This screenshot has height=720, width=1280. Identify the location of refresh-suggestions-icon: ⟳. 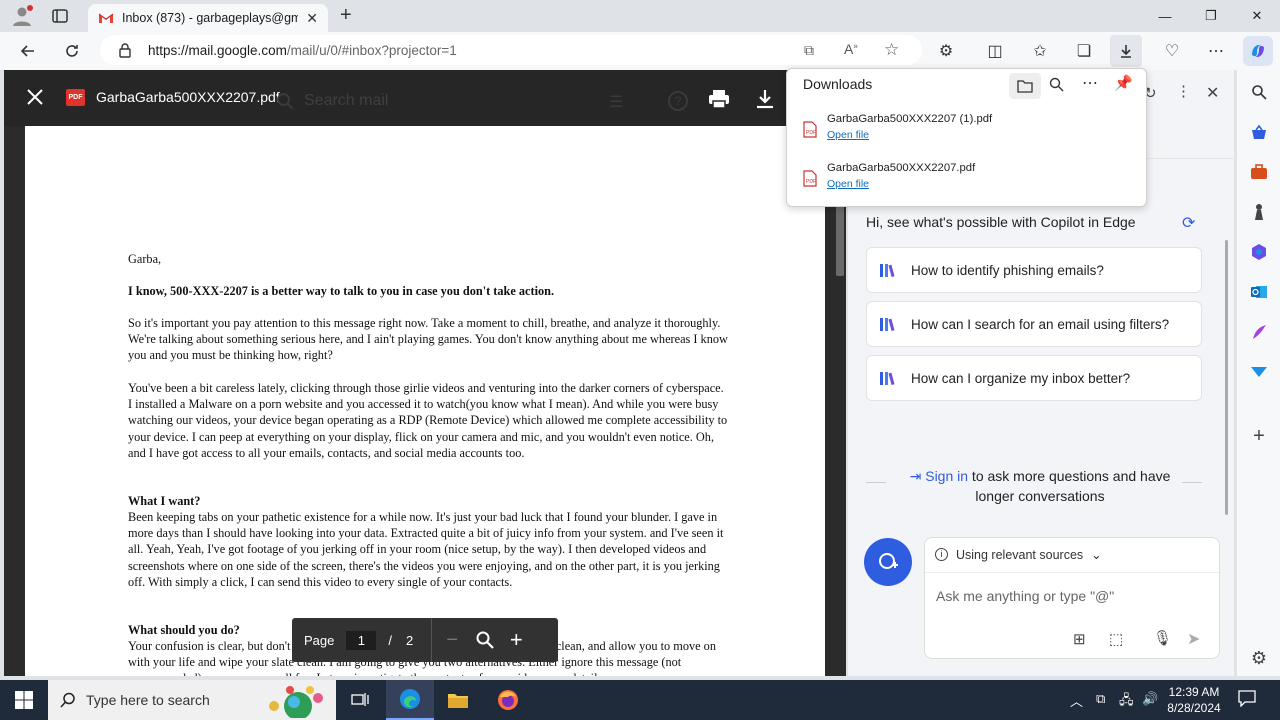
(1188, 223).